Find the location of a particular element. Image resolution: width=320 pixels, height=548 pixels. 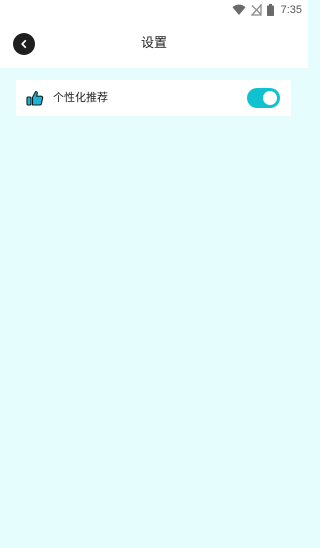

battery-icon is located at coordinates (270, 10).